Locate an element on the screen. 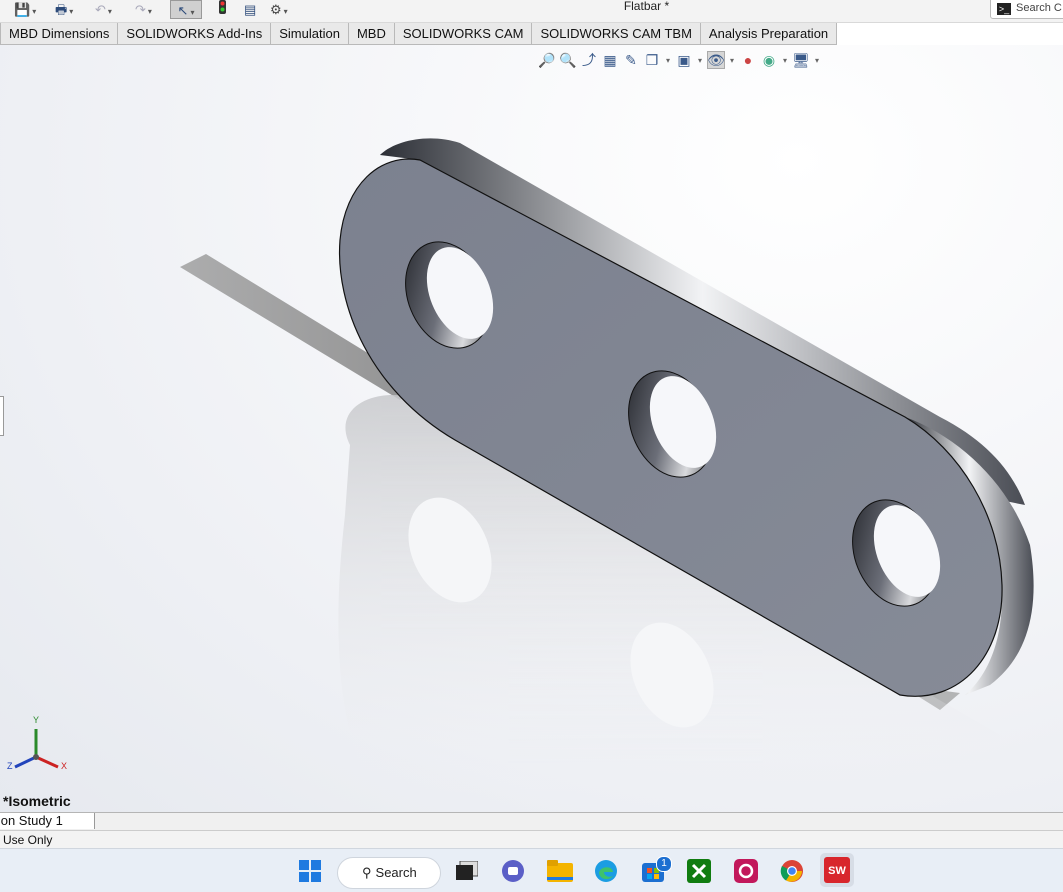 The width and height of the screenshot is (1063, 892). search-commands-box: >_ Search C is located at coordinates (1026, 9).